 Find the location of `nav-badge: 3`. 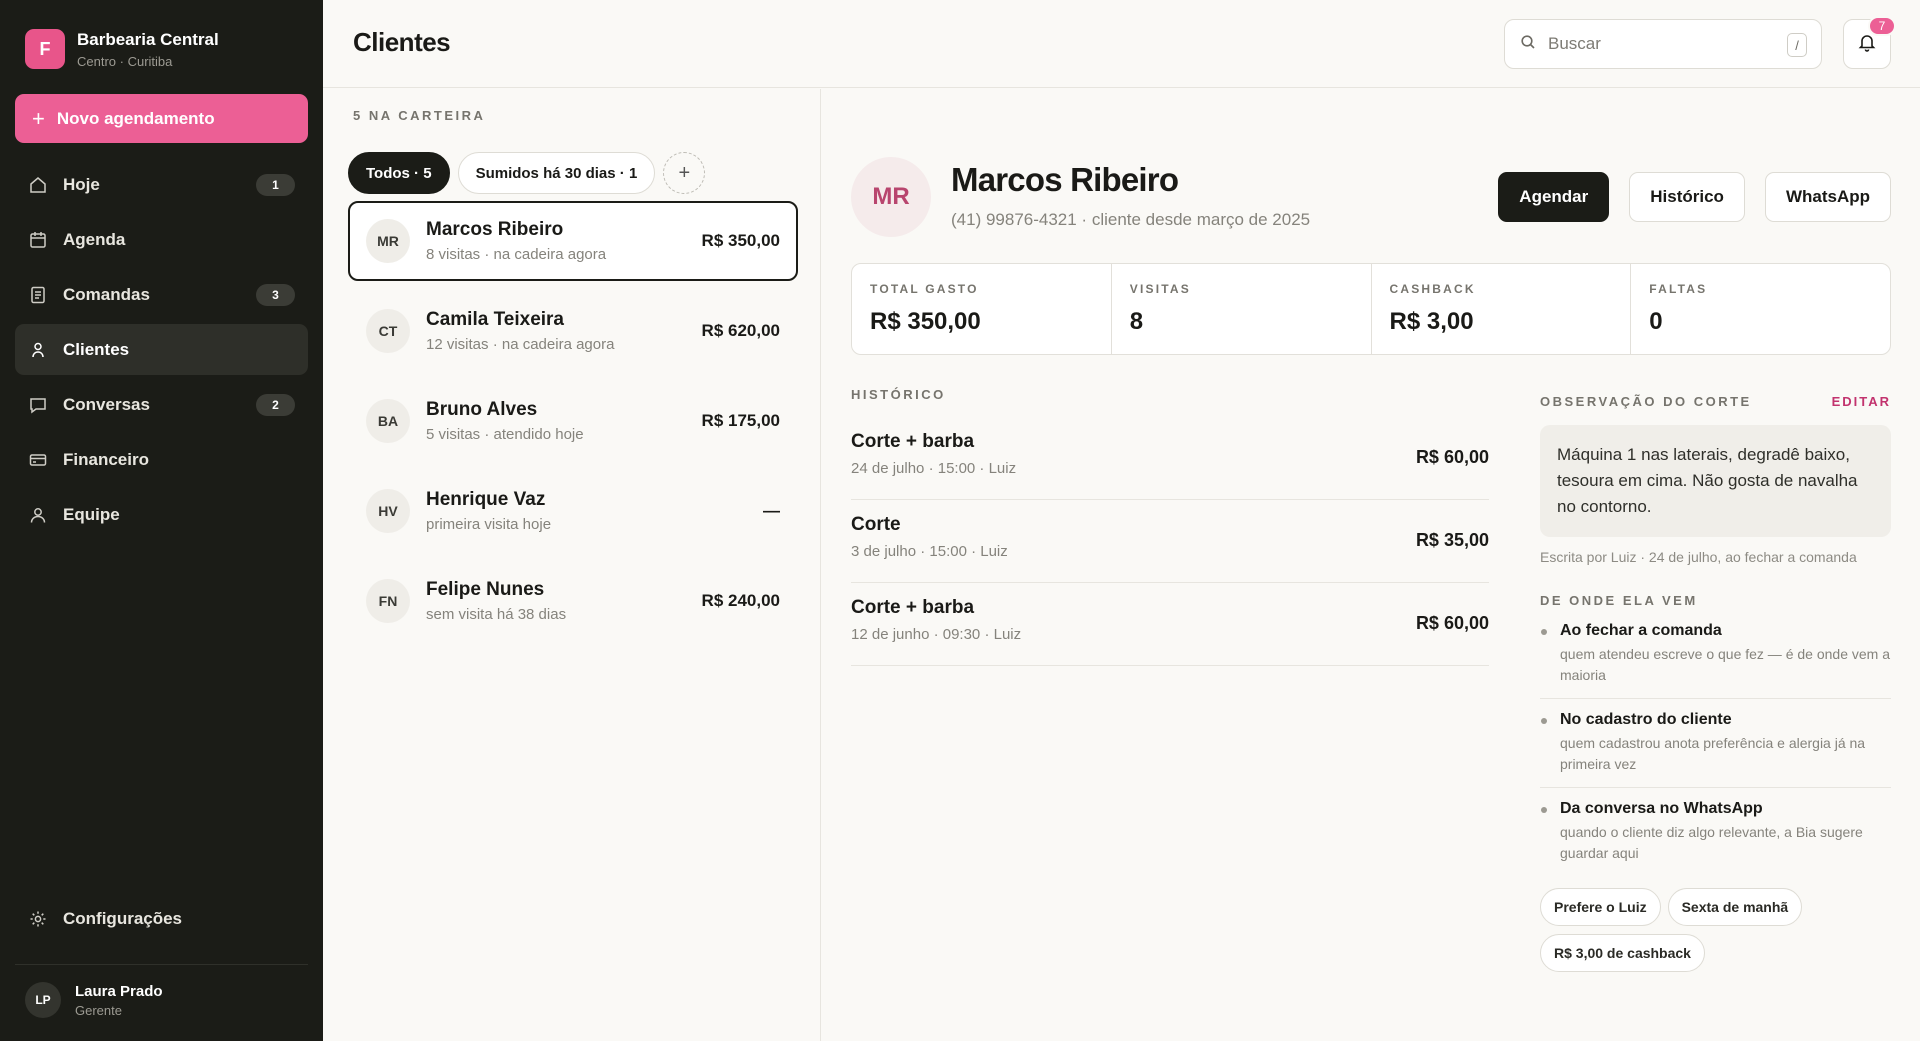

nav-badge: 3 is located at coordinates (275, 295).